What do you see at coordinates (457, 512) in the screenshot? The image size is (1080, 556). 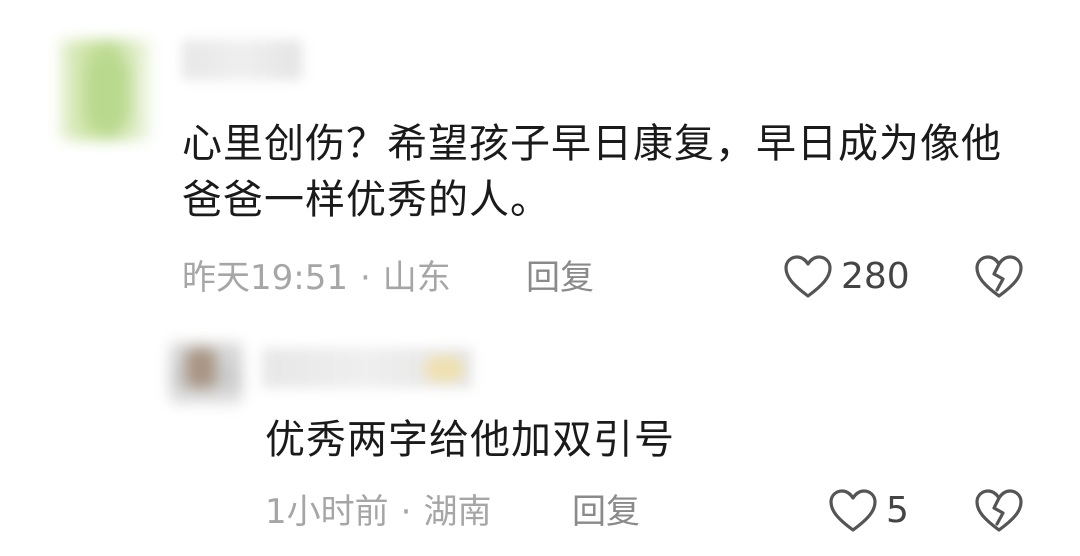 I see `location: 湖南` at bounding box center [457, 512].